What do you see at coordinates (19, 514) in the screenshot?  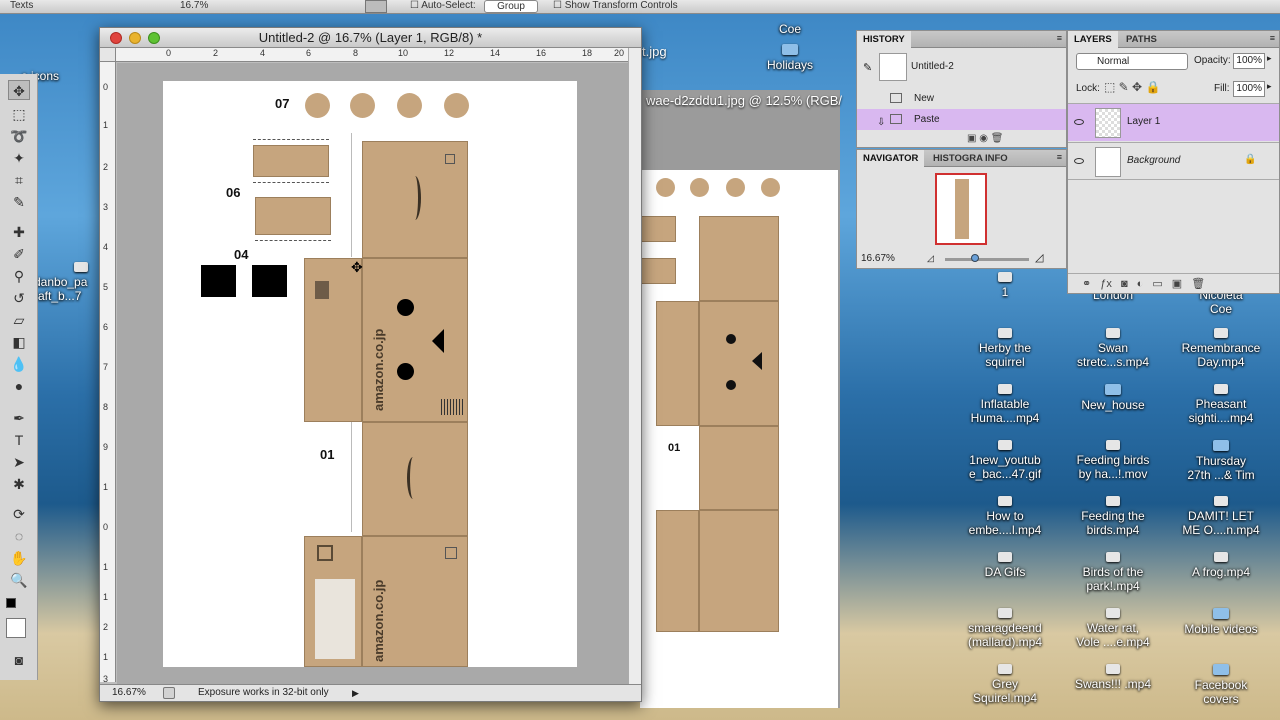 I see `3d-rotate-tool-icon: ⟳` at bounding box center [19, 514].